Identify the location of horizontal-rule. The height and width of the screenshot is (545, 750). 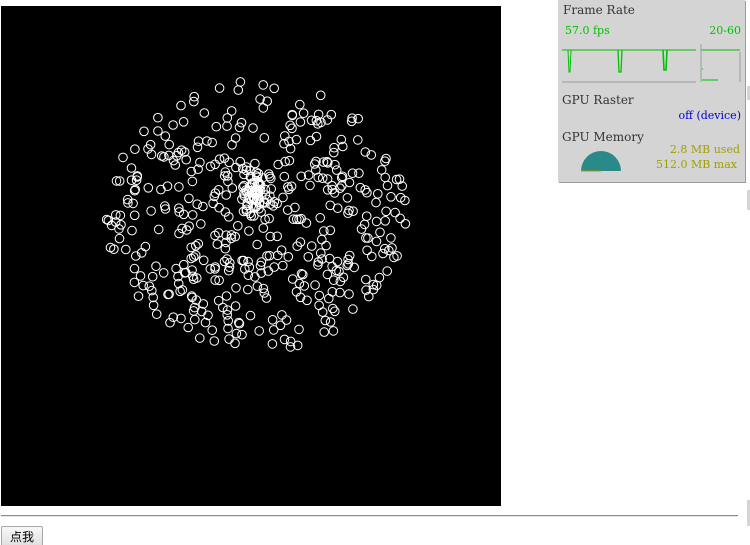
(369, 516).